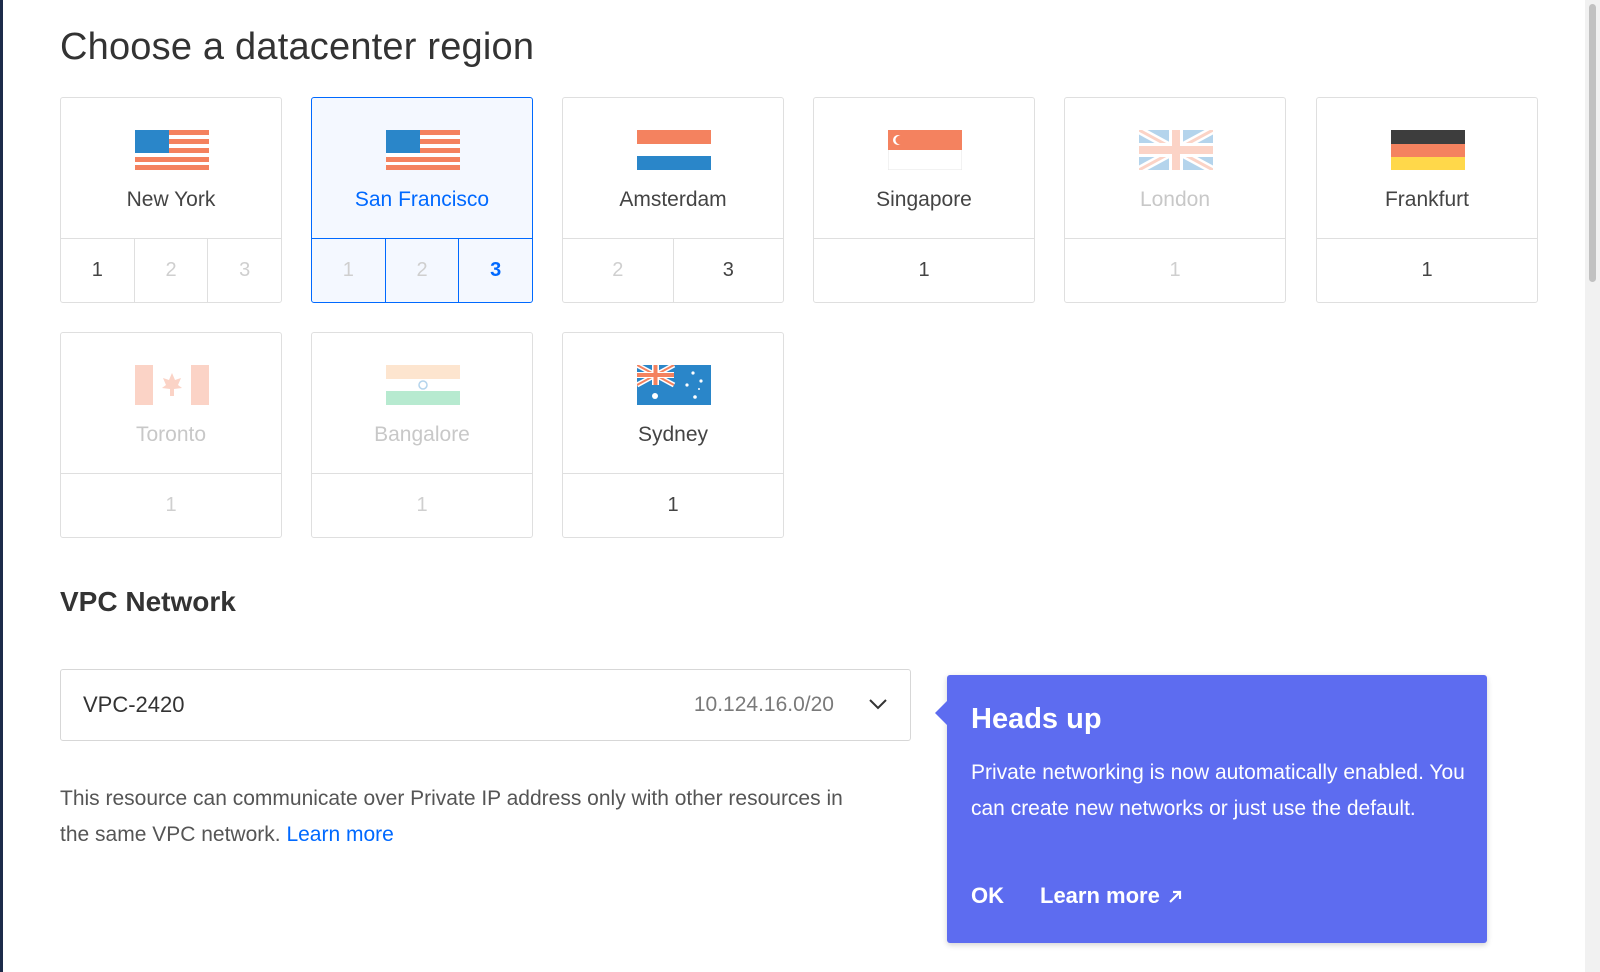 This screenshot has height=972, width=1600. I want to click on region-city-name: Amsterdam, so click(673, 199).